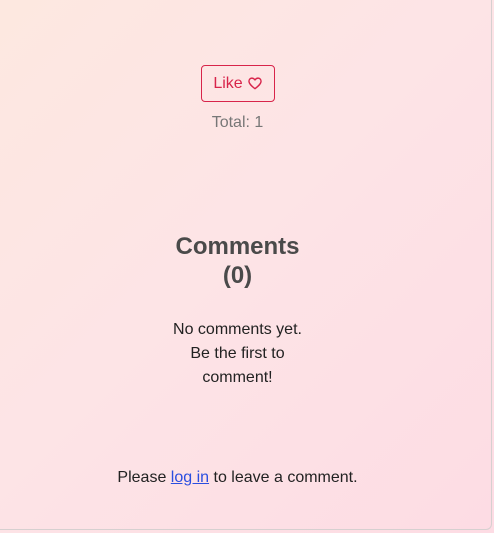 The image size is (494, 533). What do you see at coordinates (237, 377) in the screenshot?
I see `empty-message-line-3: comment!` at bounding box center [237, 377].